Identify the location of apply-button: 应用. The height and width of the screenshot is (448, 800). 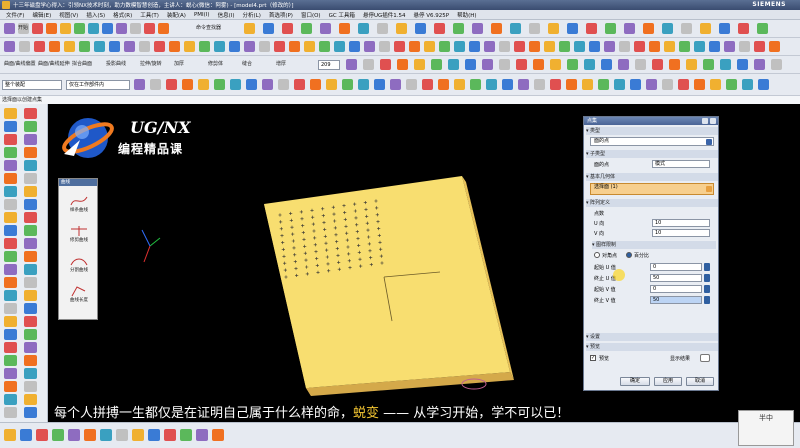
(668, 381).